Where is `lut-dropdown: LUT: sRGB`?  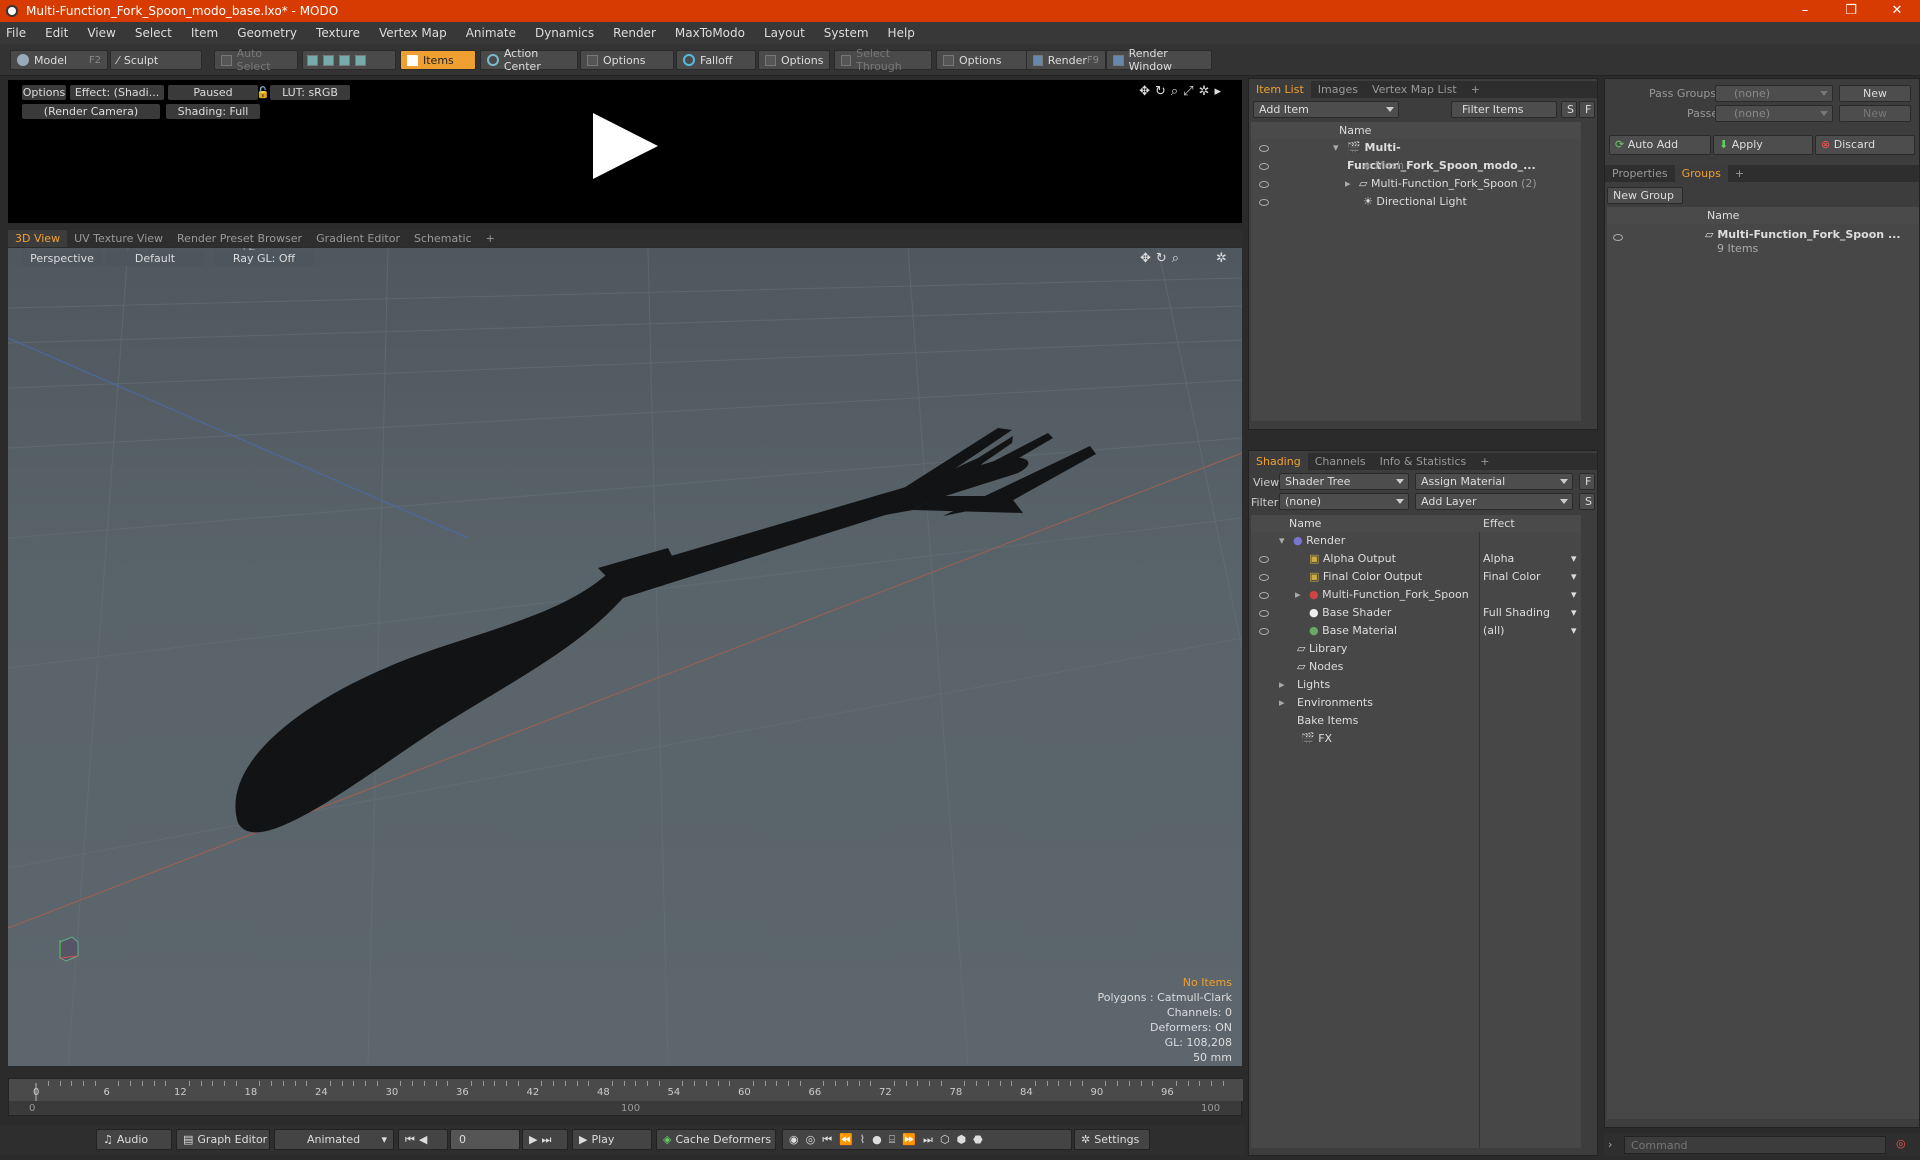 lut-dropdown: LUT: sRGB is located at coordinates (310, 92).